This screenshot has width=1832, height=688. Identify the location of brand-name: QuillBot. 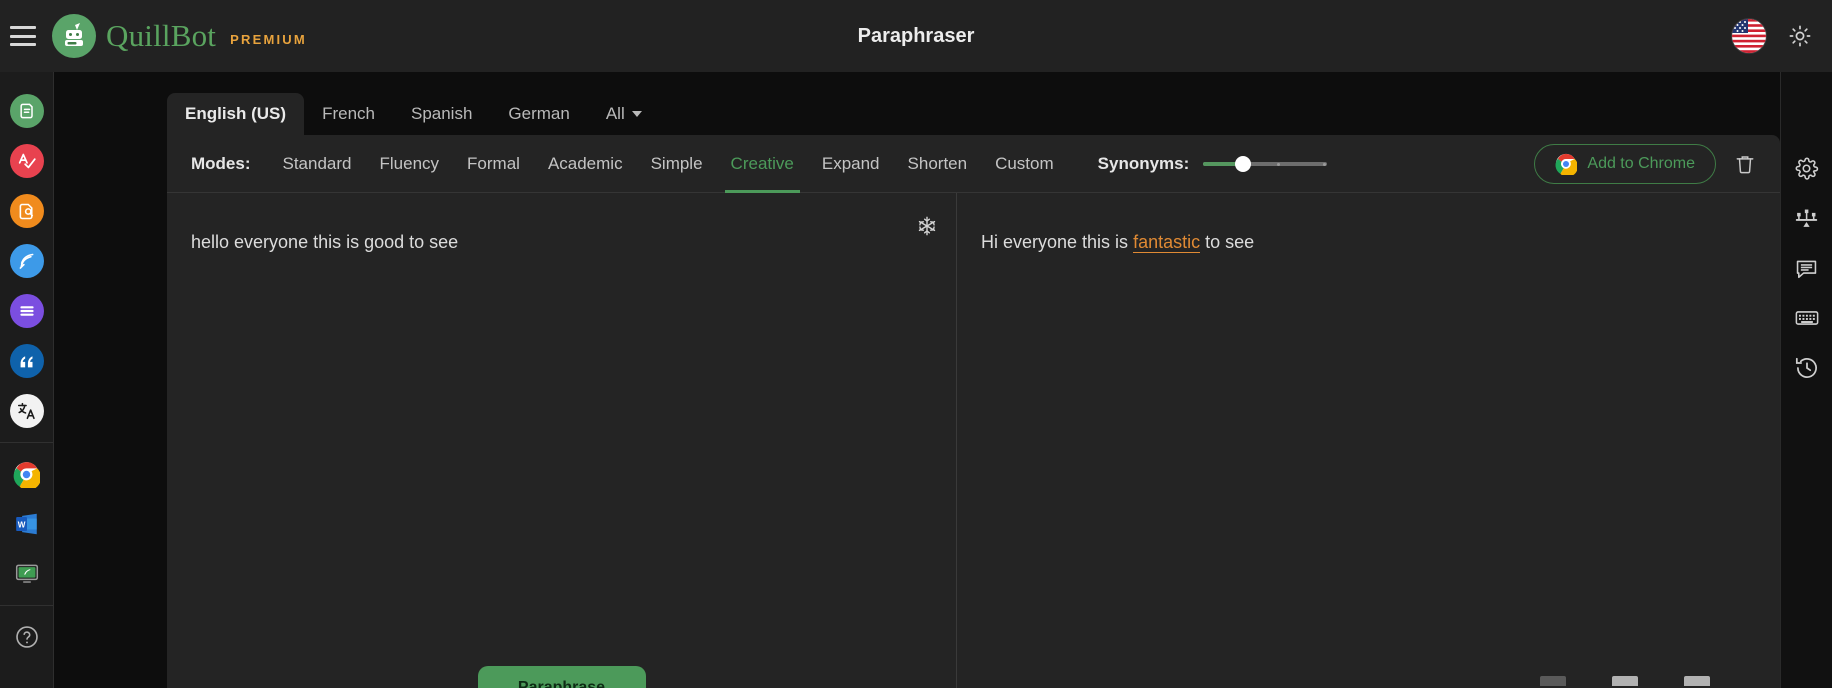
(161, 35).